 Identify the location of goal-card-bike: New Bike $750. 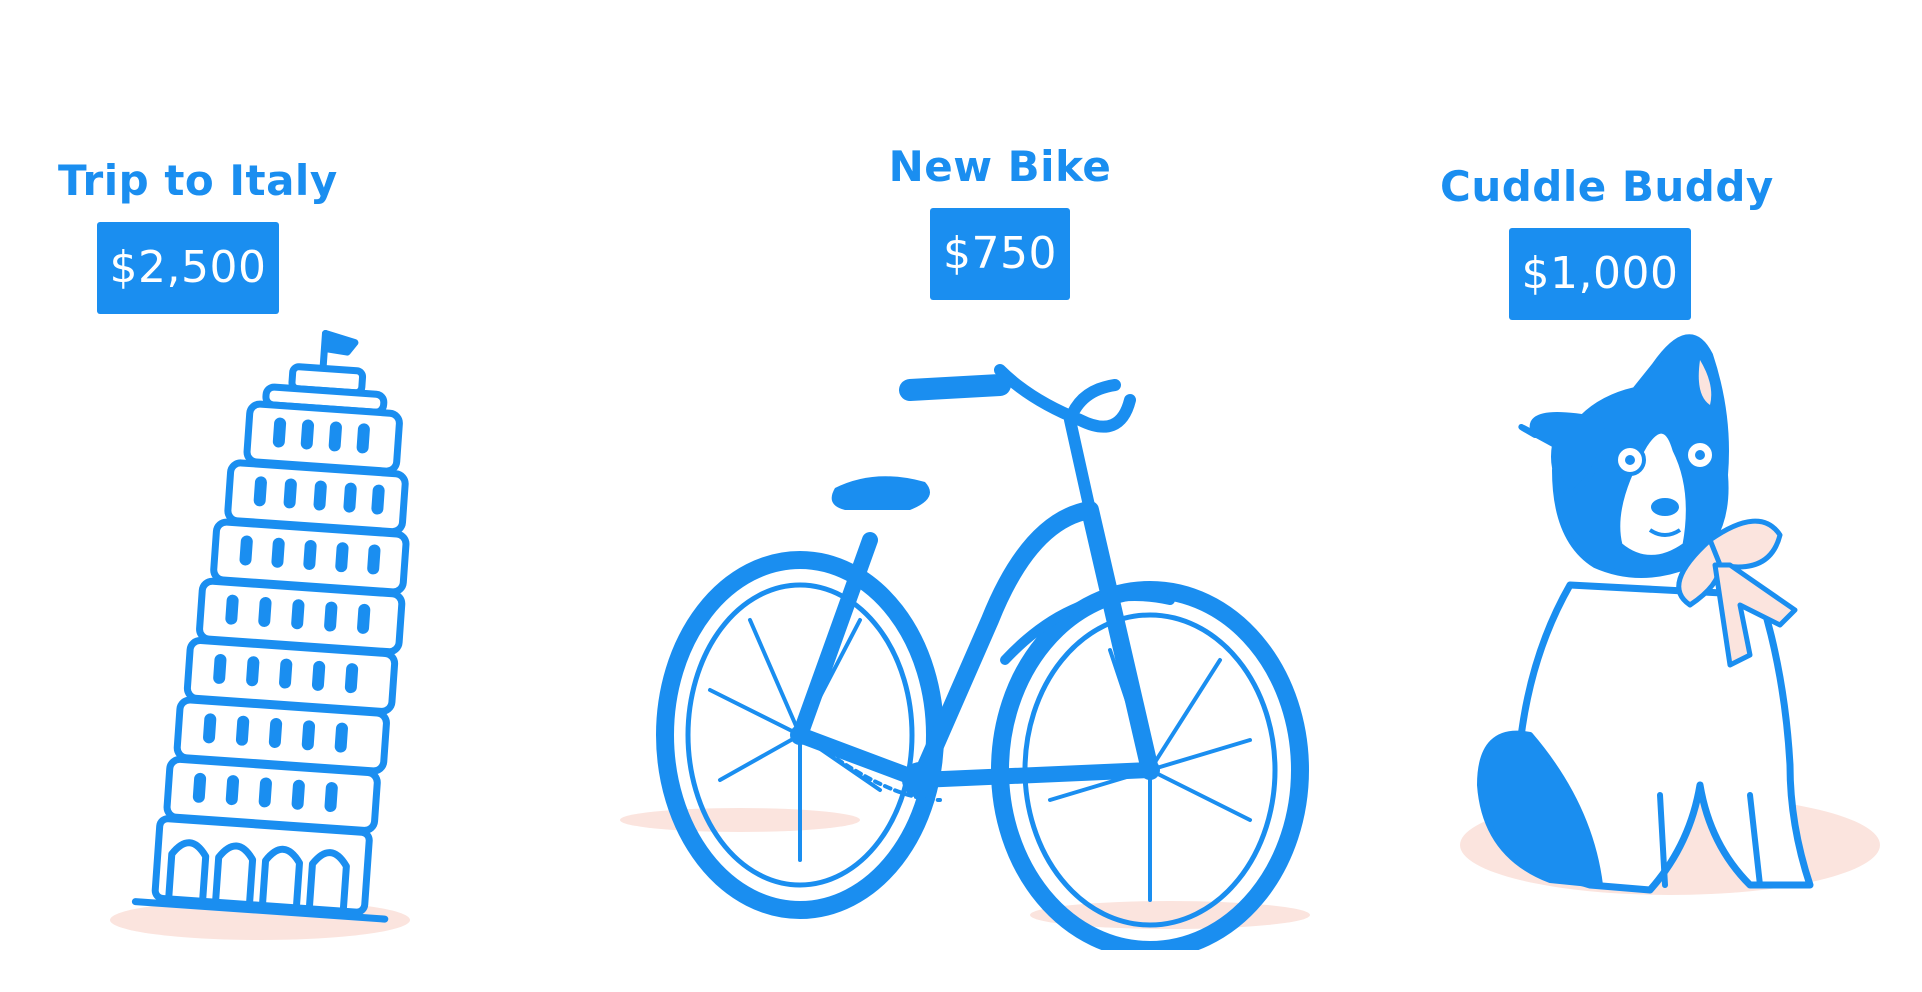
(1000, 221).